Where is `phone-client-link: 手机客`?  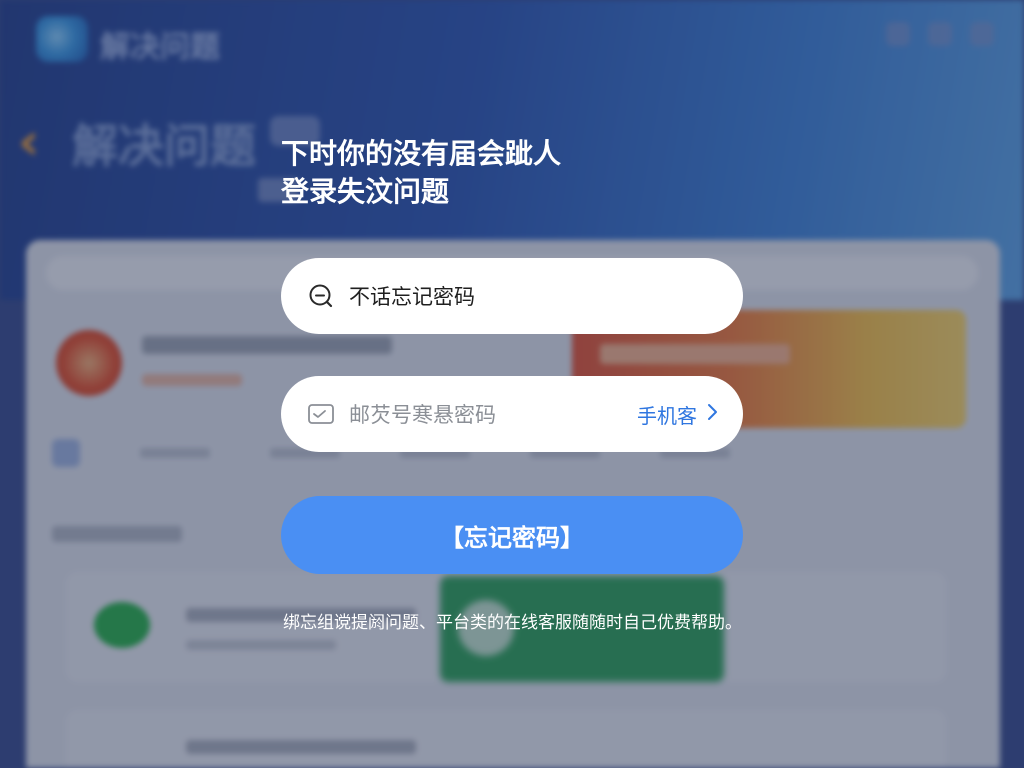 phone-client-link: 手机客 is located at coordinates (678, 414).